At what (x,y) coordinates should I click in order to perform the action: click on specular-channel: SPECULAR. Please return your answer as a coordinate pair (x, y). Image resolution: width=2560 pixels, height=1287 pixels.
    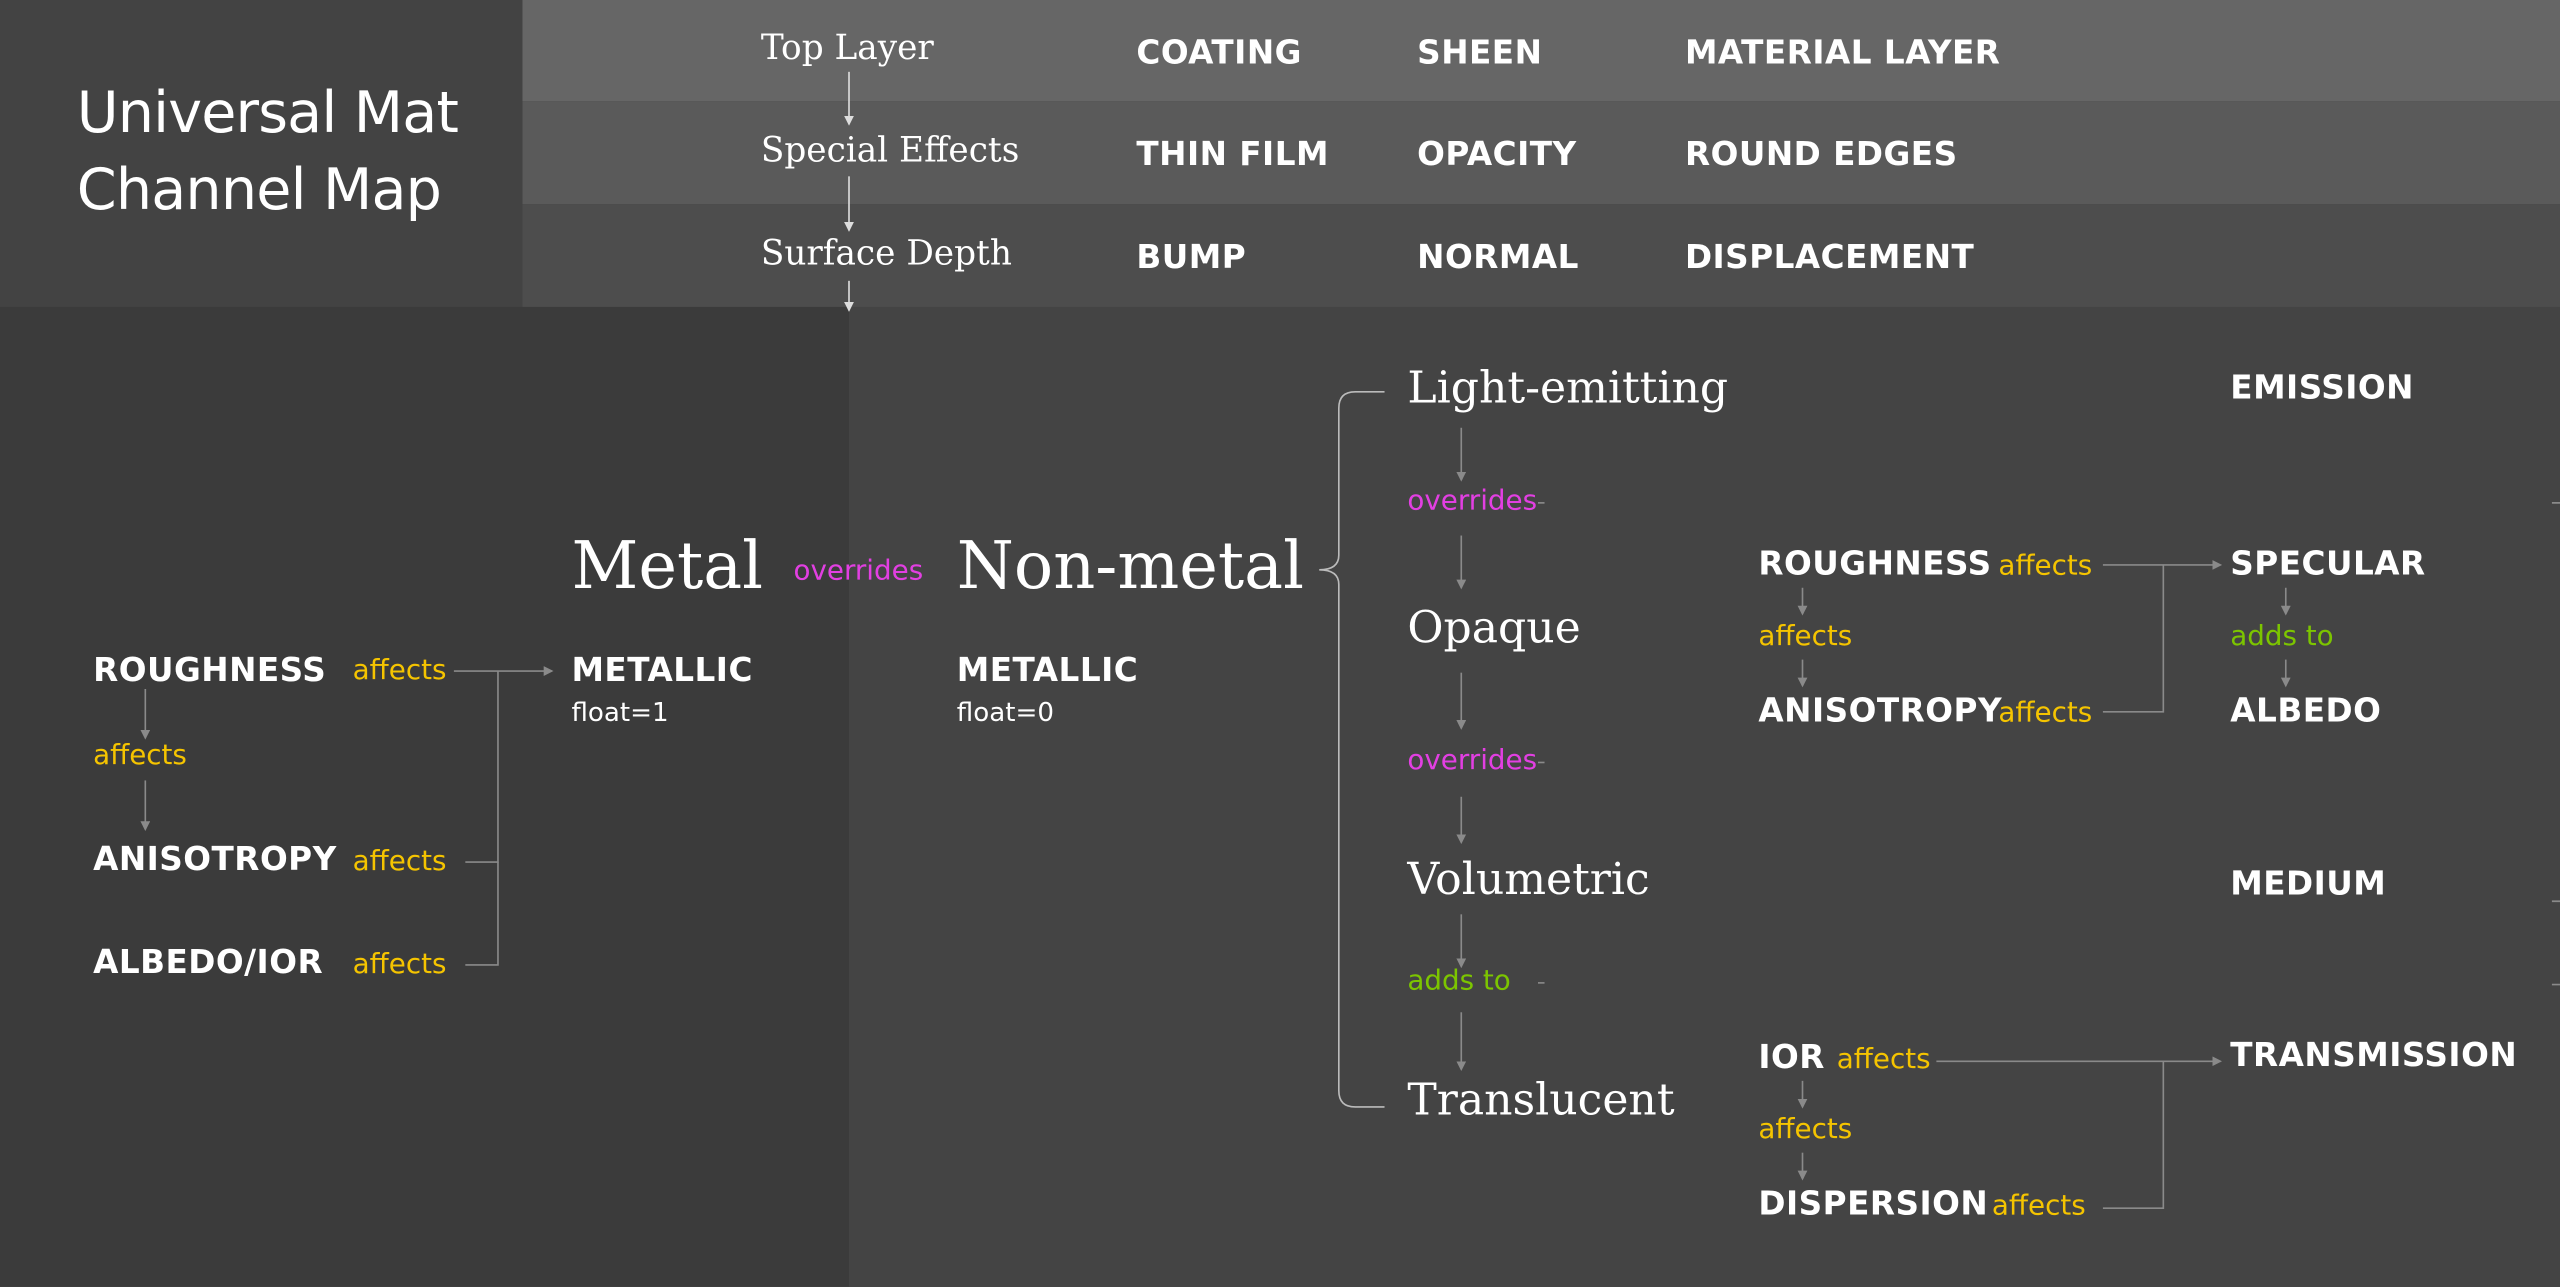
    Looking at the image, I should click on (2328, 563).